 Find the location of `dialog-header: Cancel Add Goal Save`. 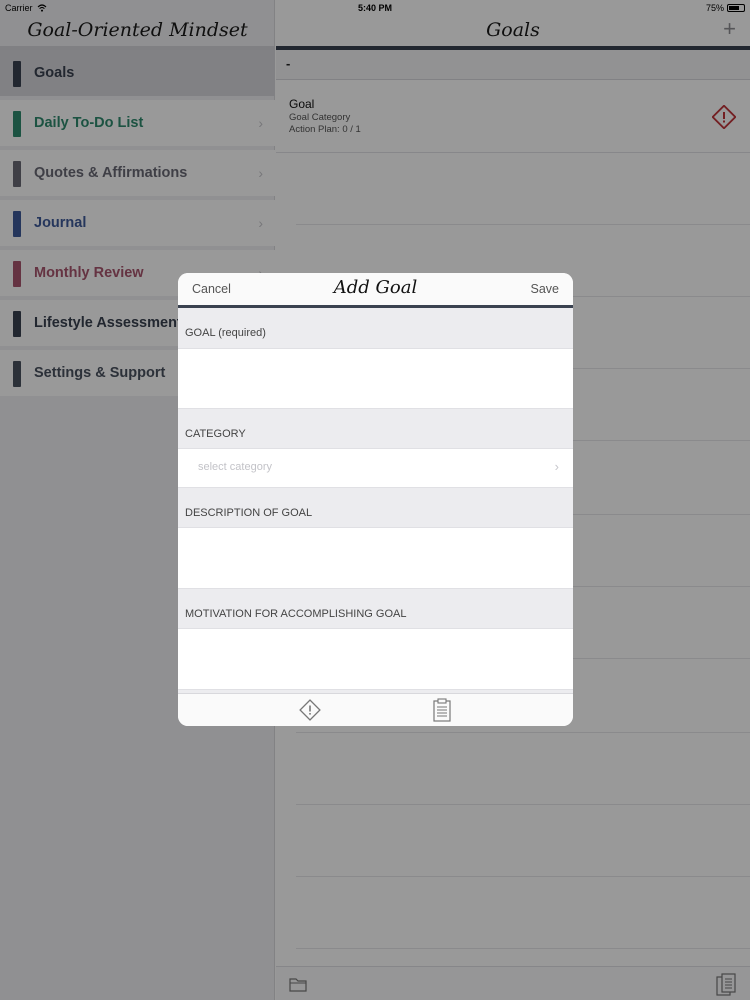

dialog-header: Cancel Add Goal Save is located at coordinates (375, 289).